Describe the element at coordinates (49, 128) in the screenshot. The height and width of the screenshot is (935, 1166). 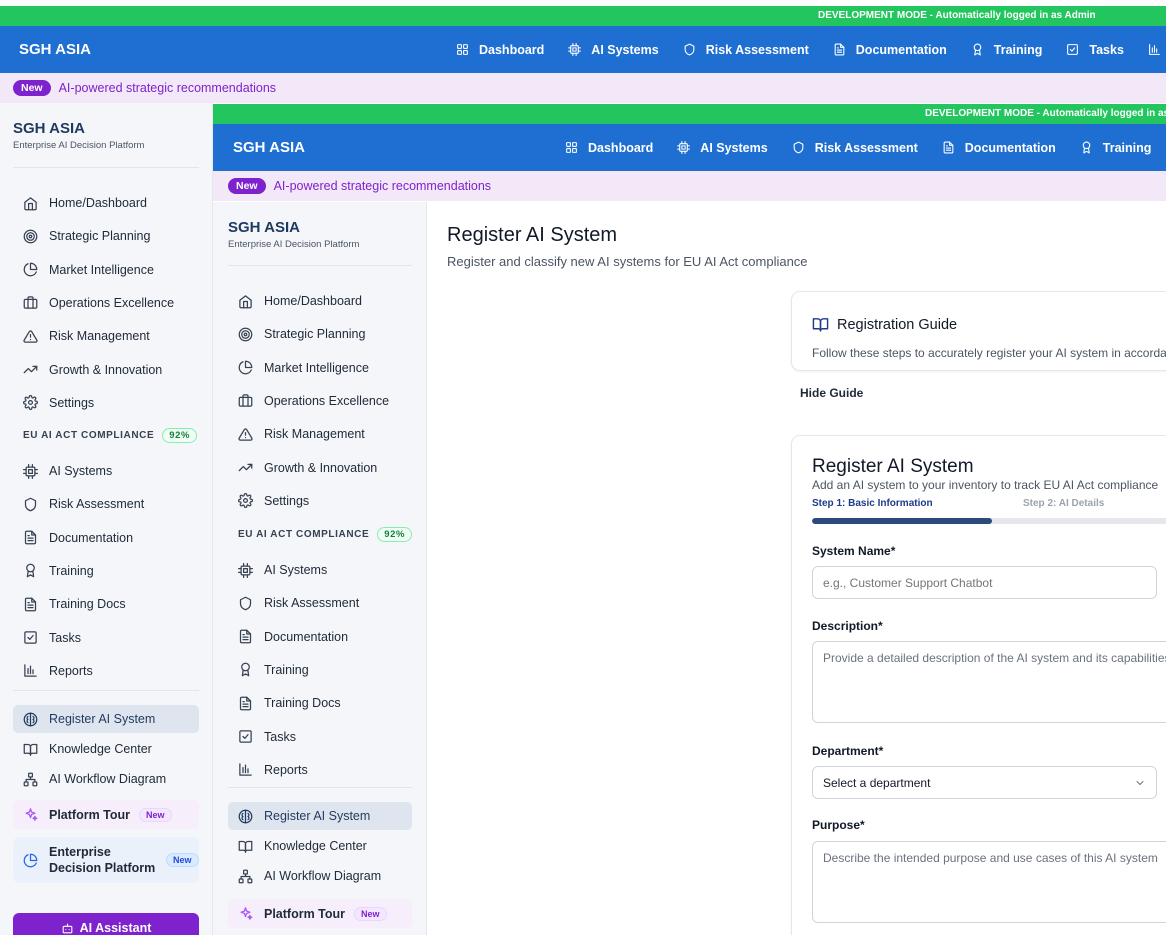
I see `sidebar-title: SGH ASIA` at that location.